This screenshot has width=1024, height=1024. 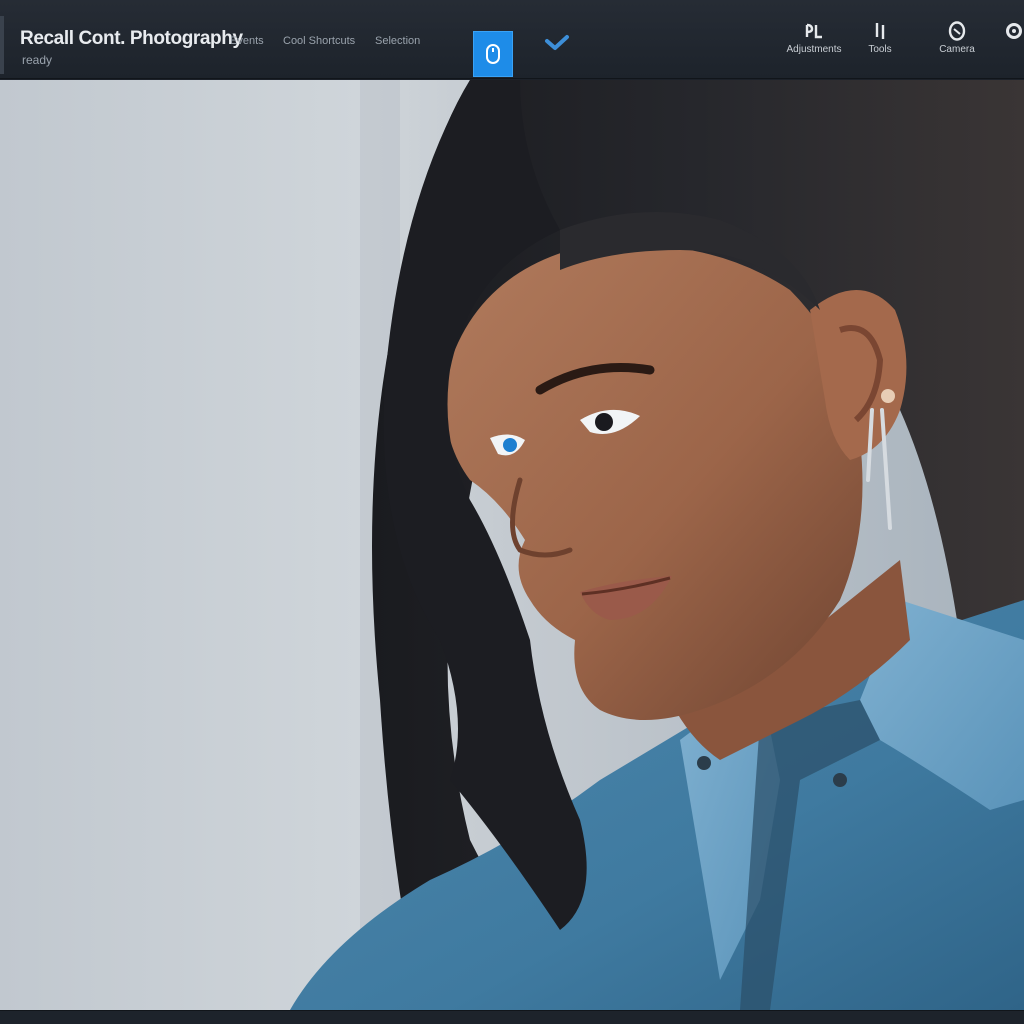 What do you see at coordinates (880, 31) in the screenshot?
I see `crop-icon` at bounding box center [880, 31].